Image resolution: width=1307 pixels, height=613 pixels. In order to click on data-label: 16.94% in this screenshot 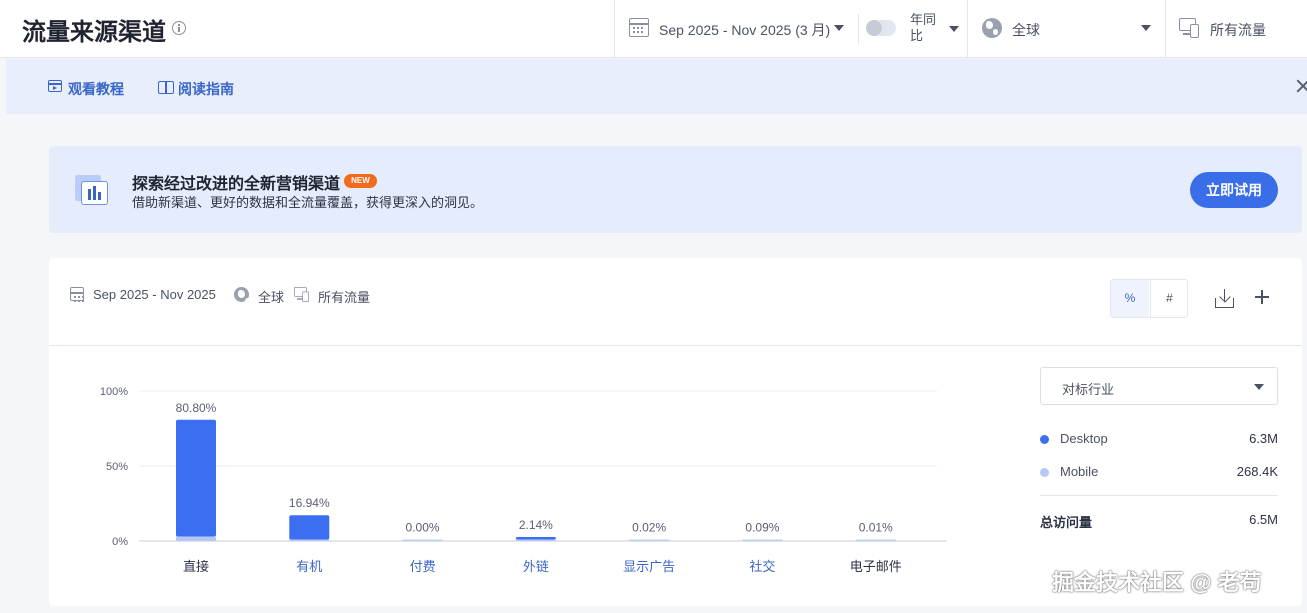, I will do `click(309, 503)`.